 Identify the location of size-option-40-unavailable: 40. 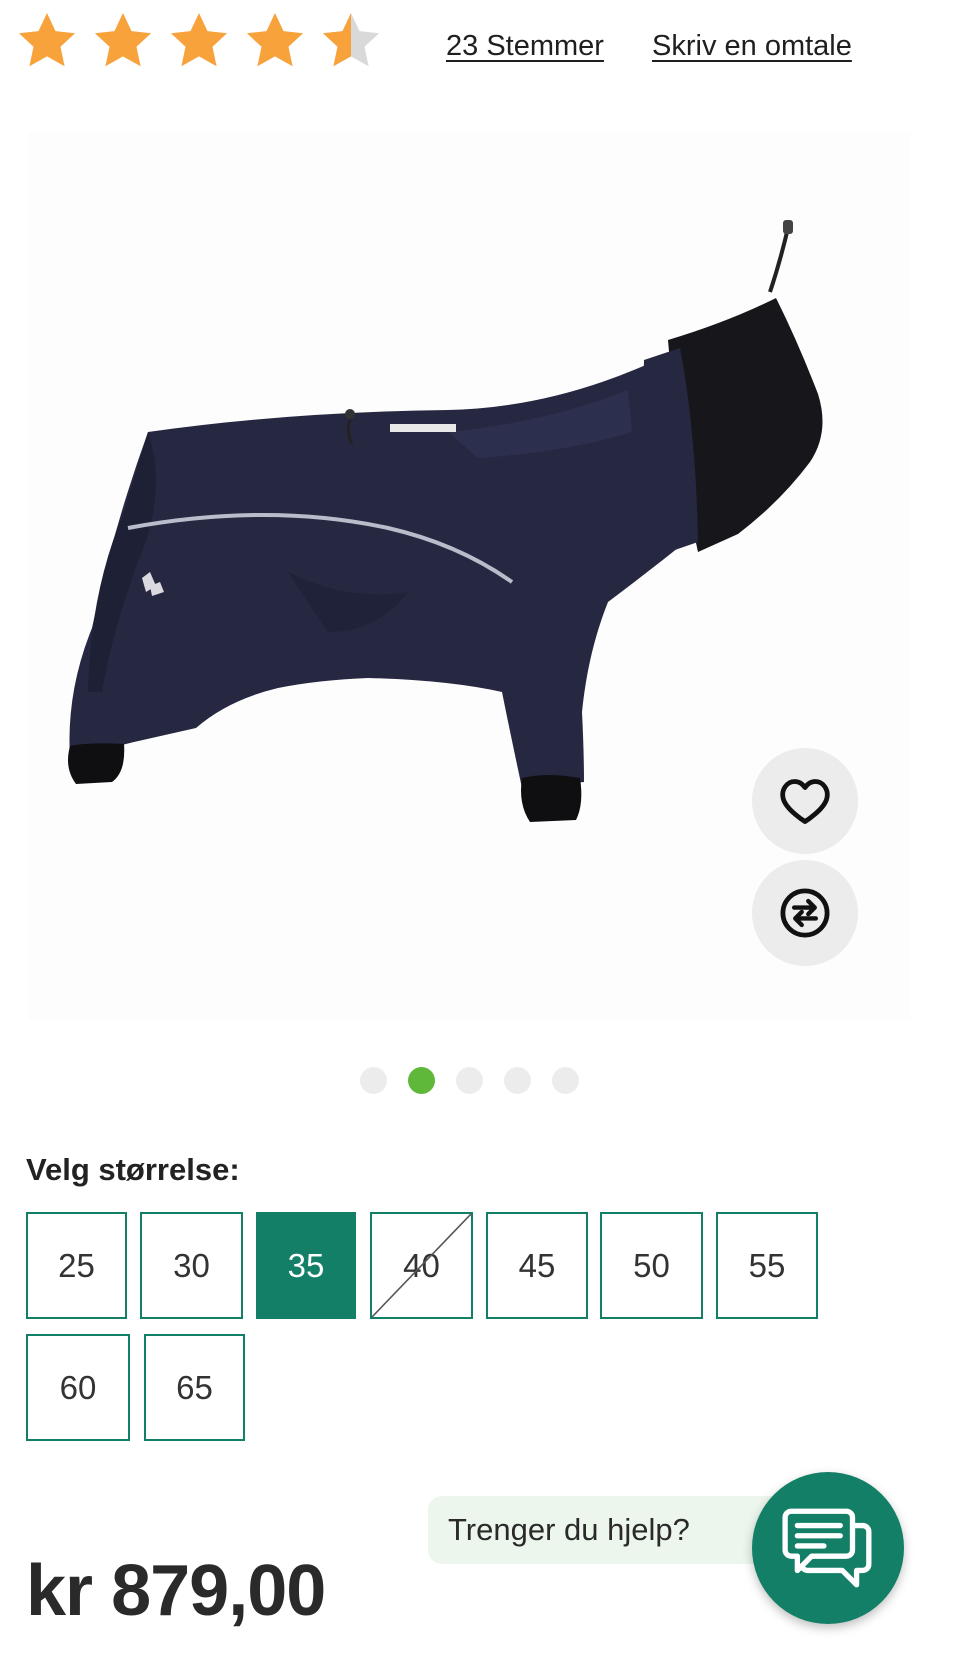
(421, 1265).